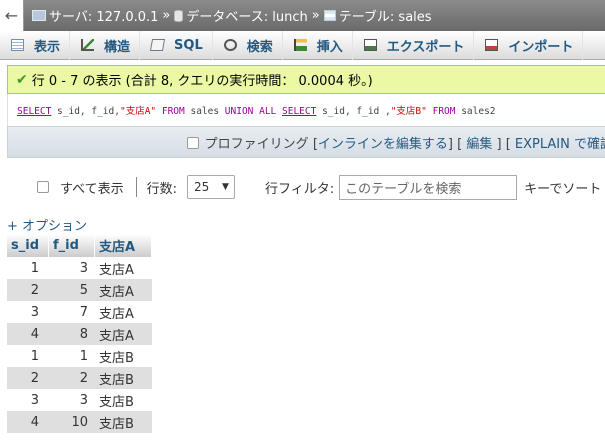 This screenshot has width=605, height=446. Describe the element at coordinates (88, 45) in the screenshot. I see `structure-icon` at that location.